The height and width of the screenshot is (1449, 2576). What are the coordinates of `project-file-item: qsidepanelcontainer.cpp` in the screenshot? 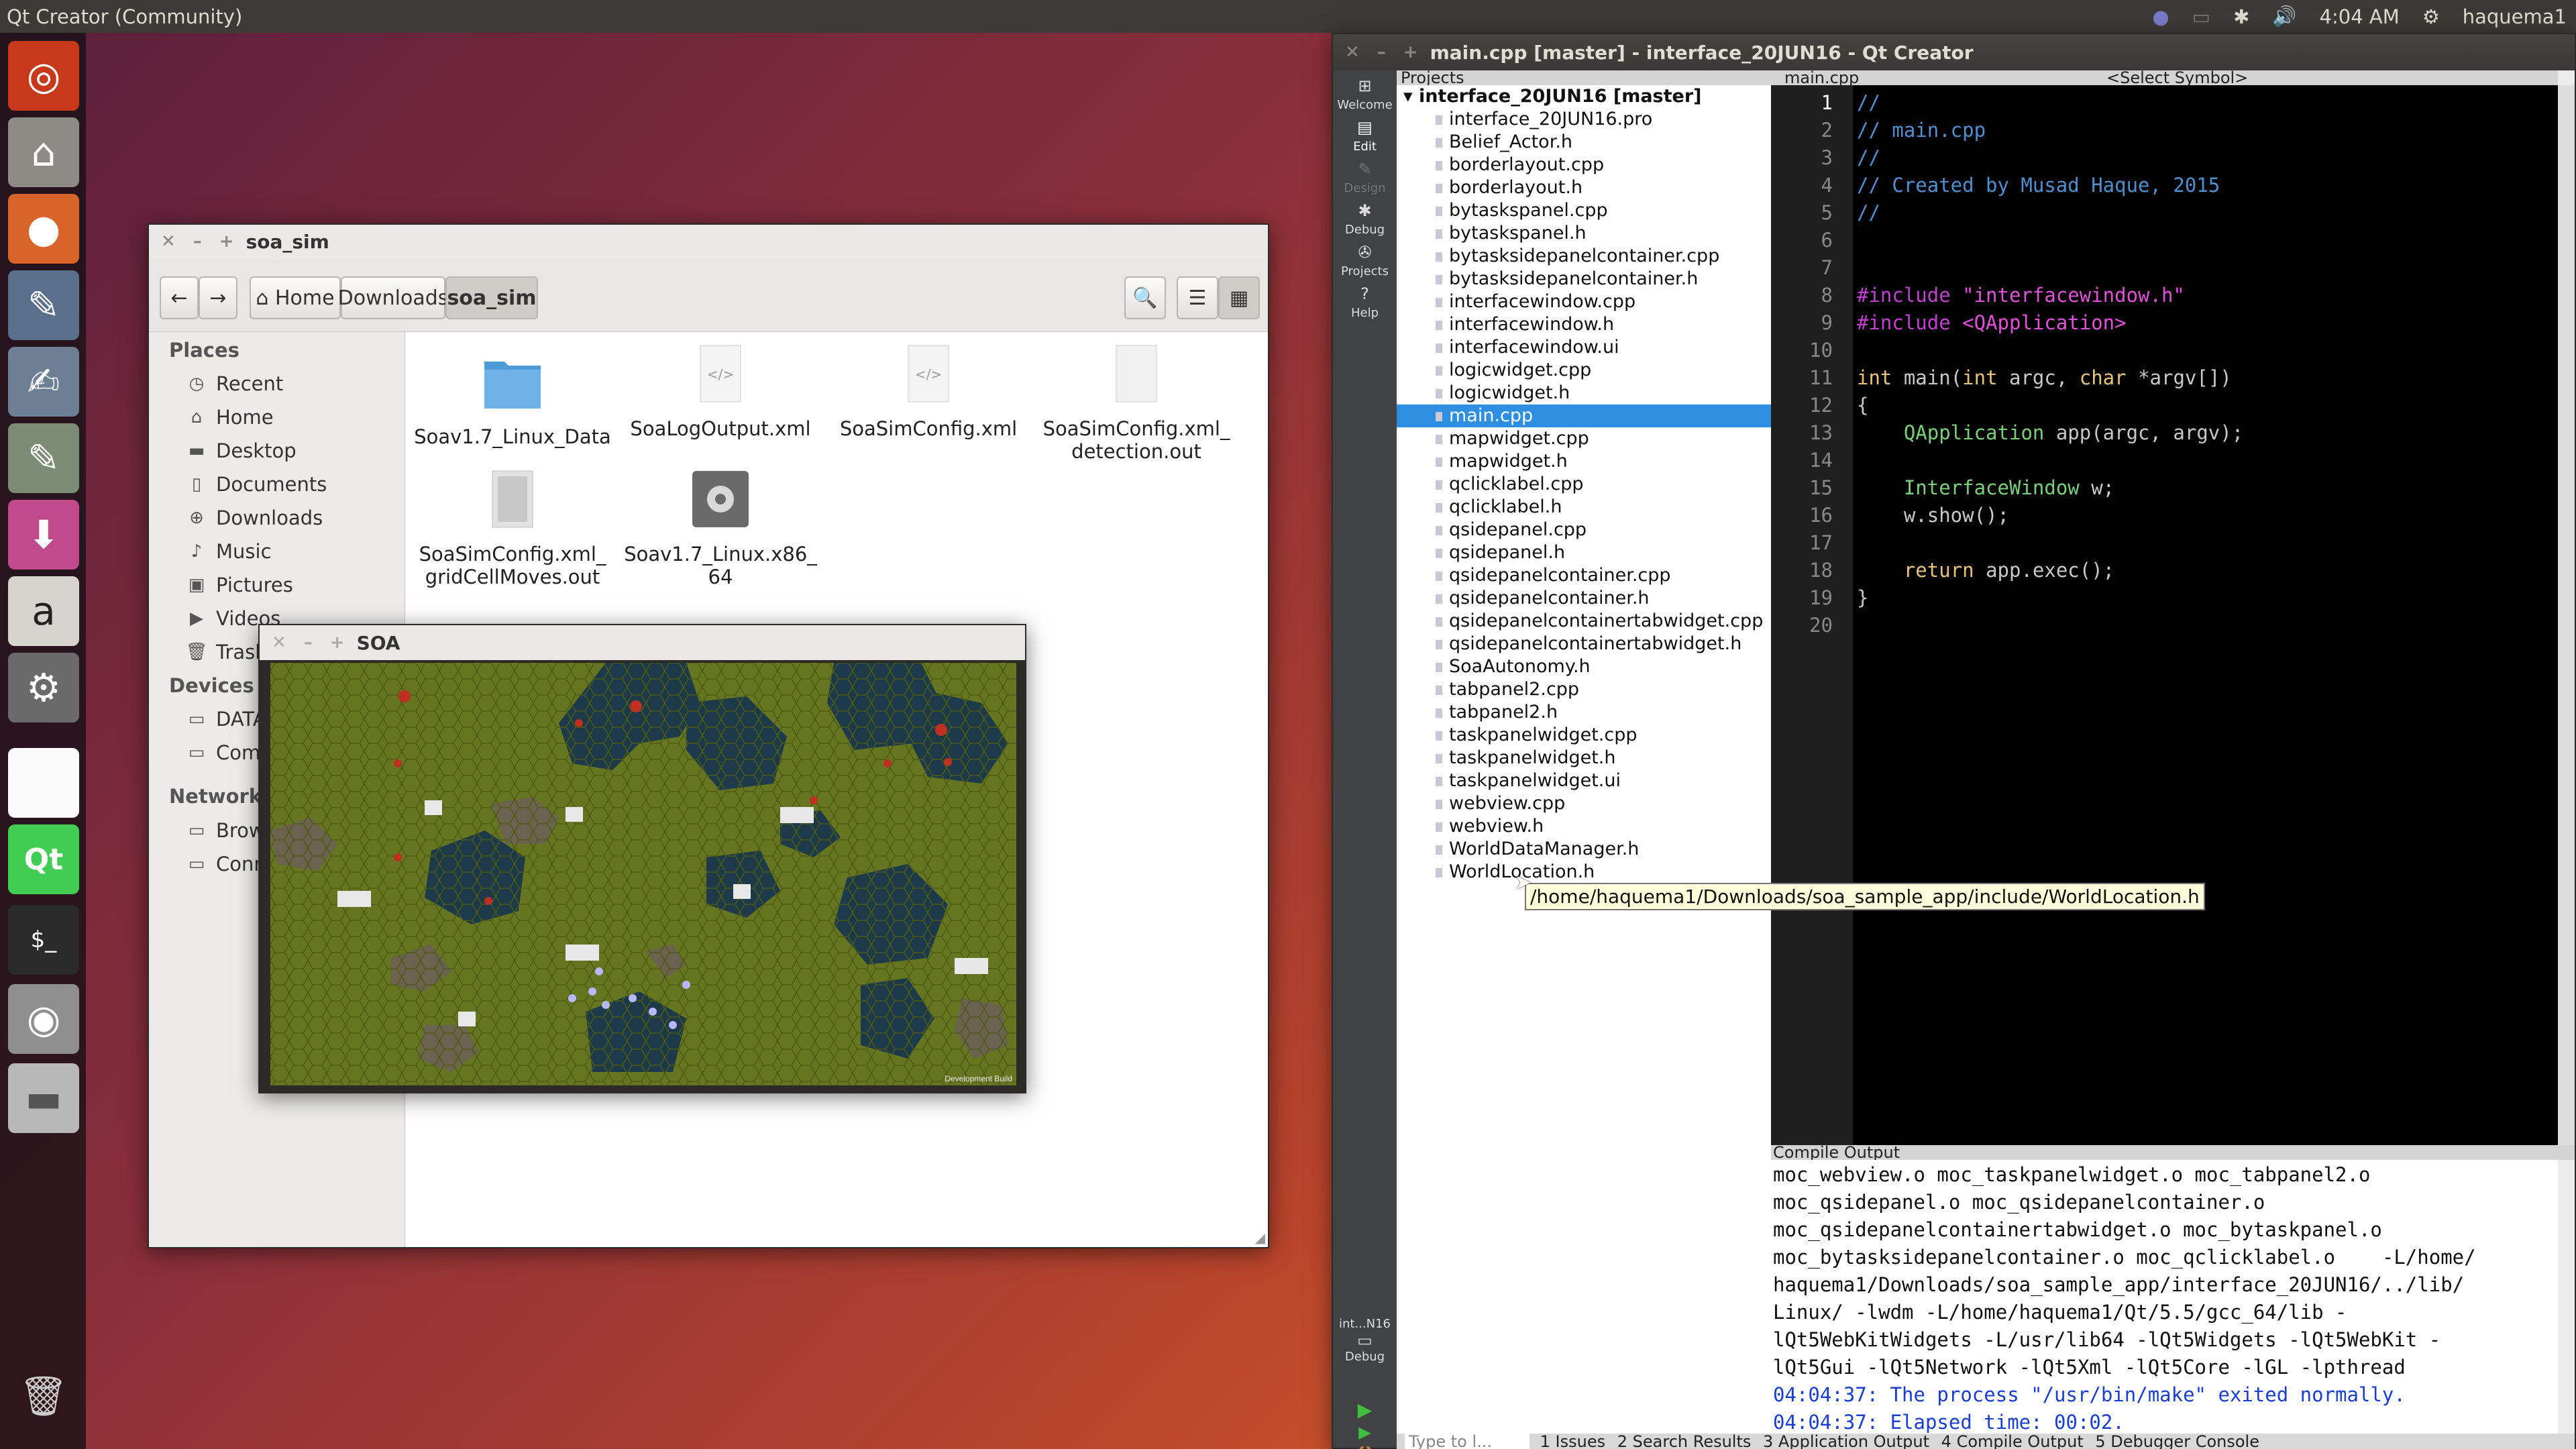 It's located at (1584, 575).